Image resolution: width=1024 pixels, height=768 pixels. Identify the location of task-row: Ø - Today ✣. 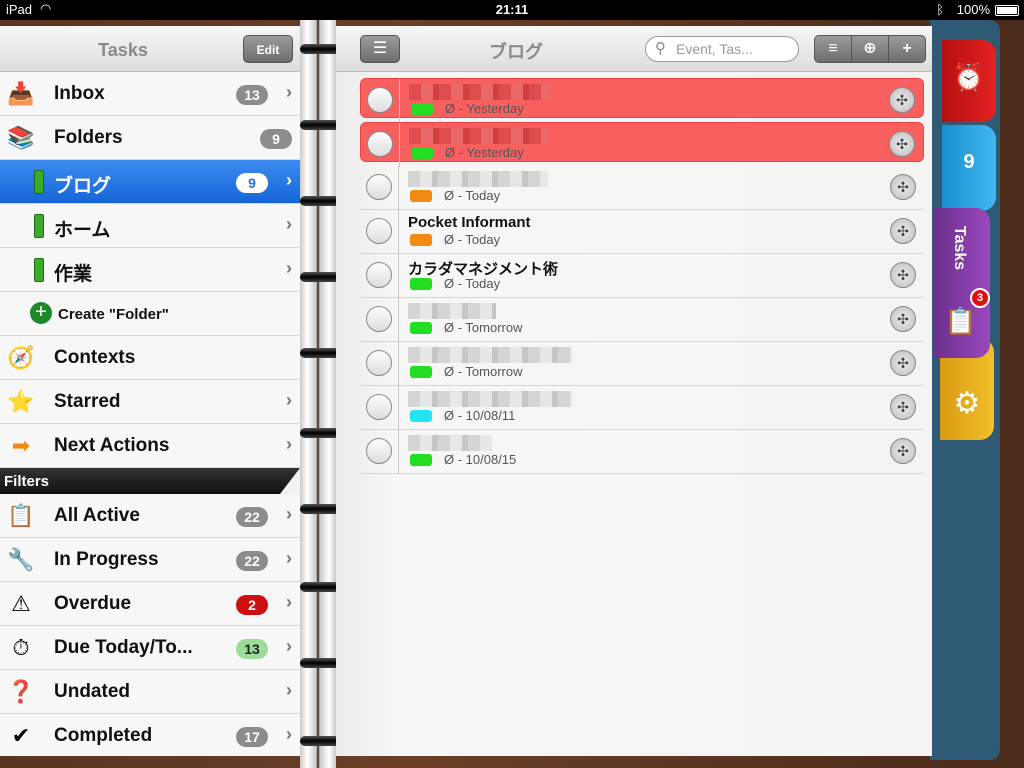
(642, 188).